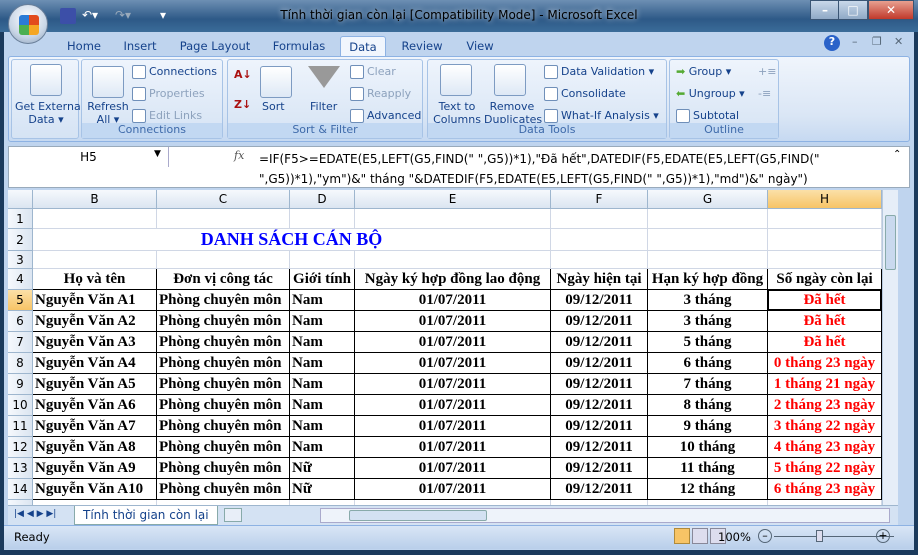 The height and width of the screenshot is (555, 918). I want to click on sheet-title: DANH SÁCH CÁN BỘ, so click(292, 240).